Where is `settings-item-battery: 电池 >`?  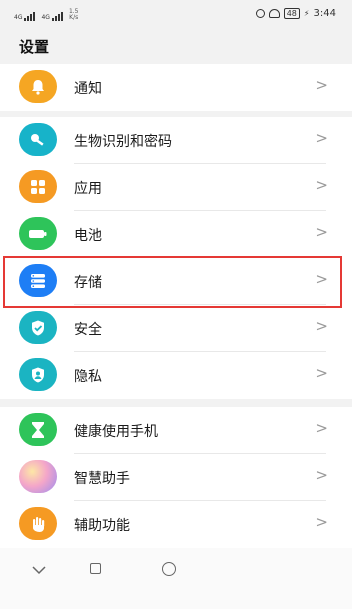 settings-item-battery: 电池 > is located at coordinates (176, 234).